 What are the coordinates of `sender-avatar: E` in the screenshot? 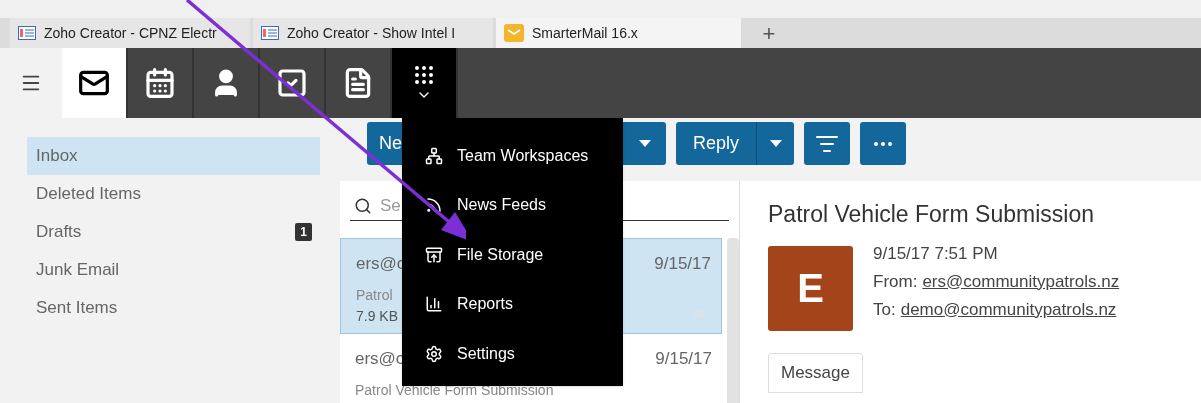 It's located at (810, 288).